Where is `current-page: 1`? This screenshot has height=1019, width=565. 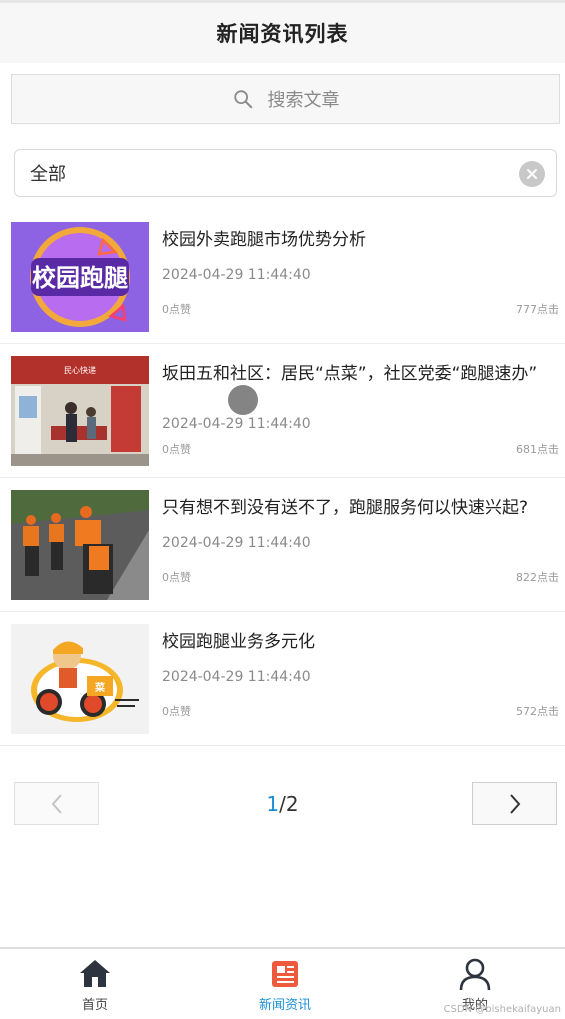 current-page: 1 is located at coordinates (273, 804).